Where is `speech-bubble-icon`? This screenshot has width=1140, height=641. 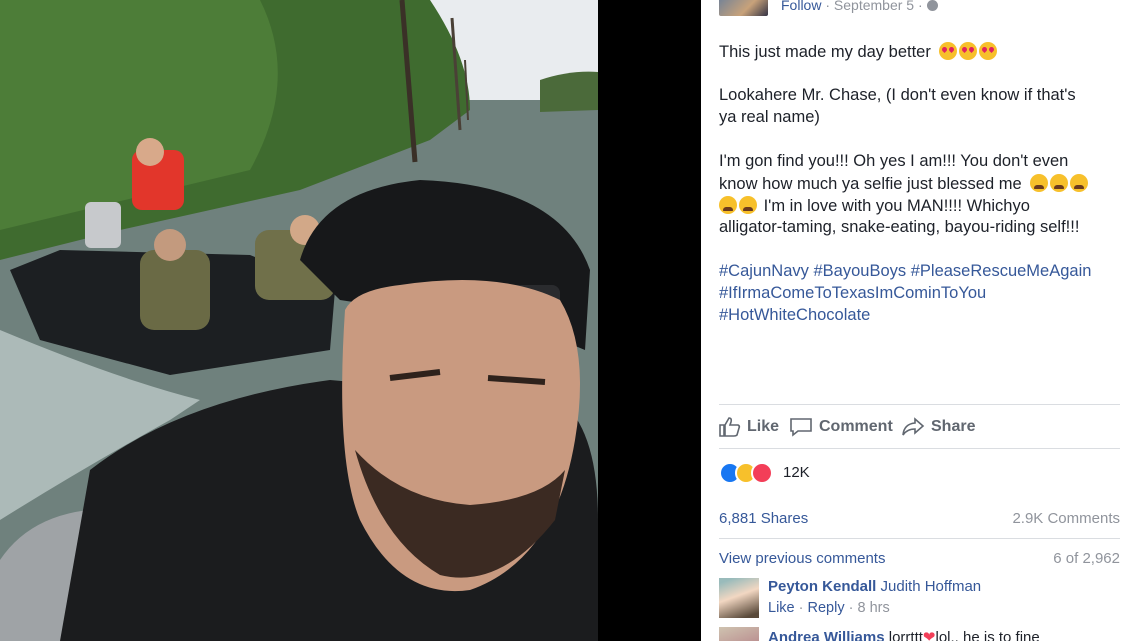
speech-bubble-icon is located at coordinates (801, 427).